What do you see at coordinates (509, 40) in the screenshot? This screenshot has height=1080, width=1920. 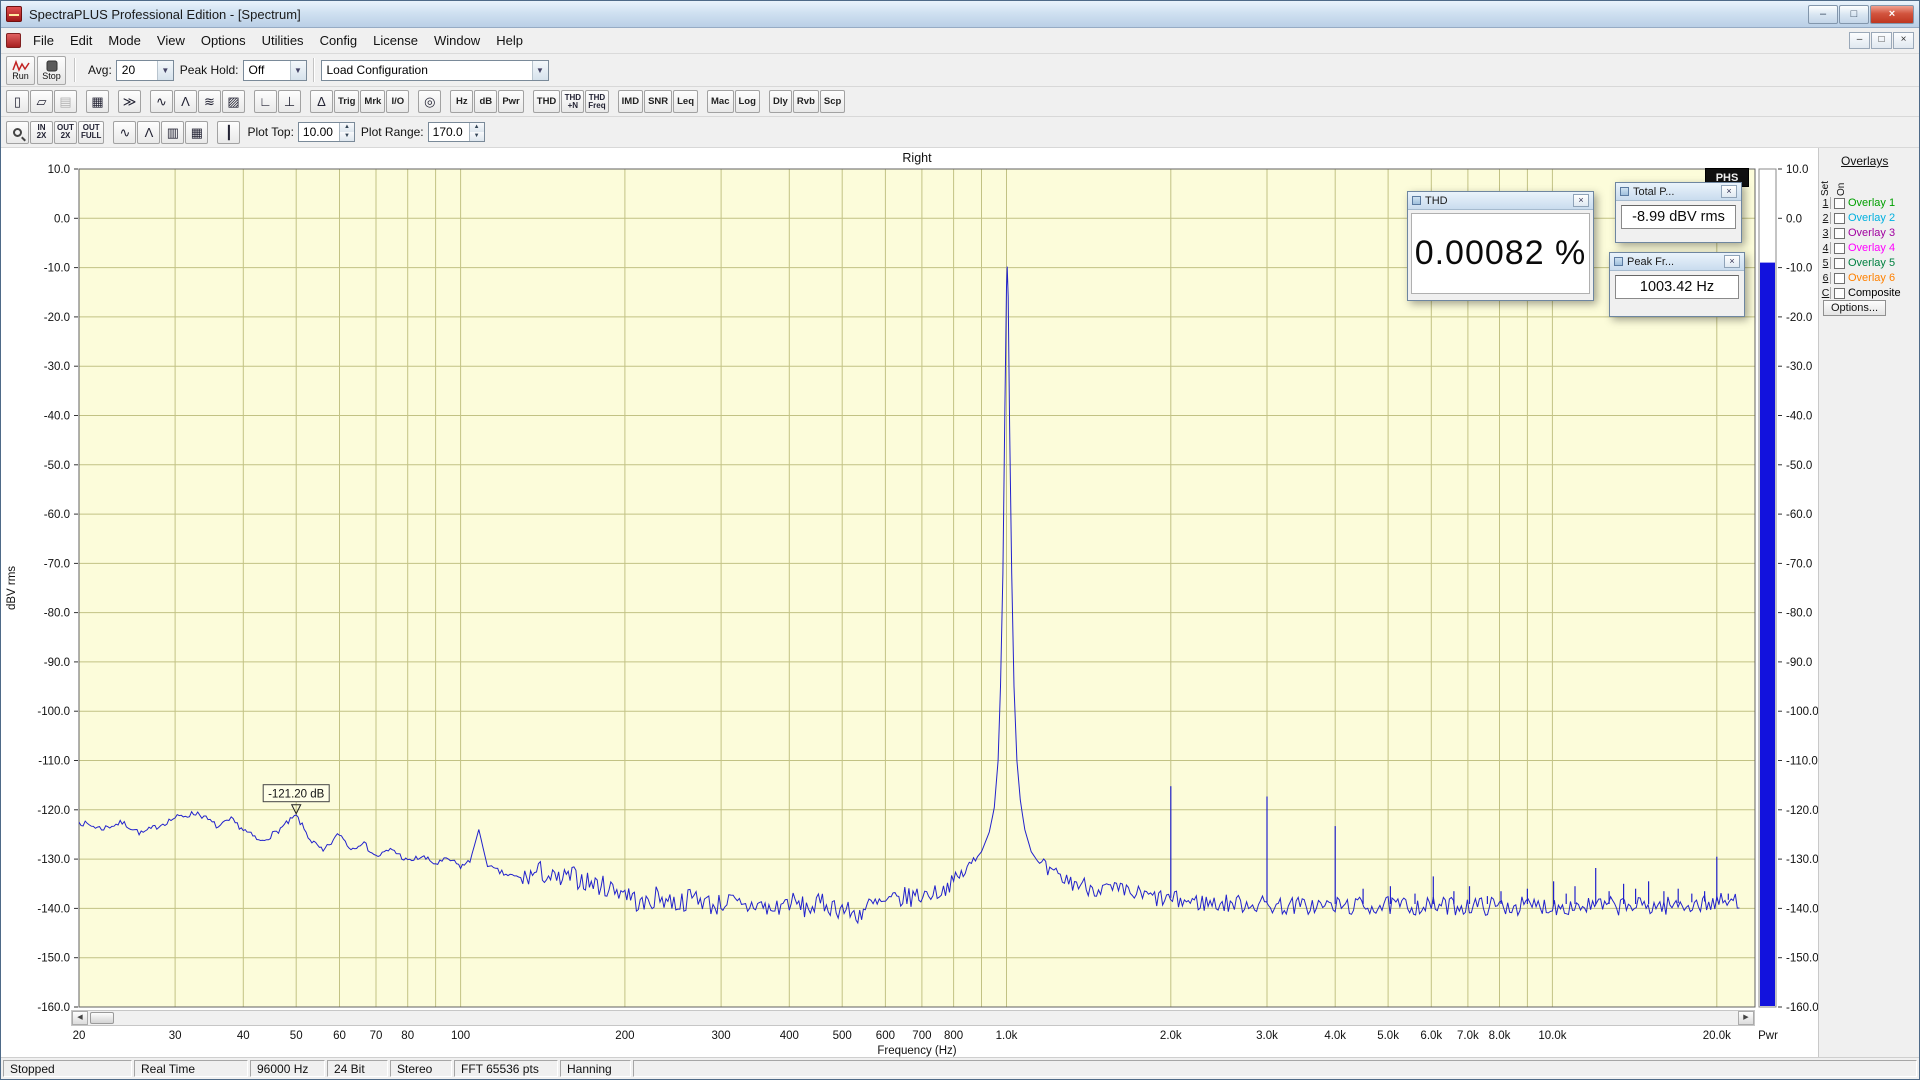 I see `menu-help: Help` at bounding box center [509, 40].